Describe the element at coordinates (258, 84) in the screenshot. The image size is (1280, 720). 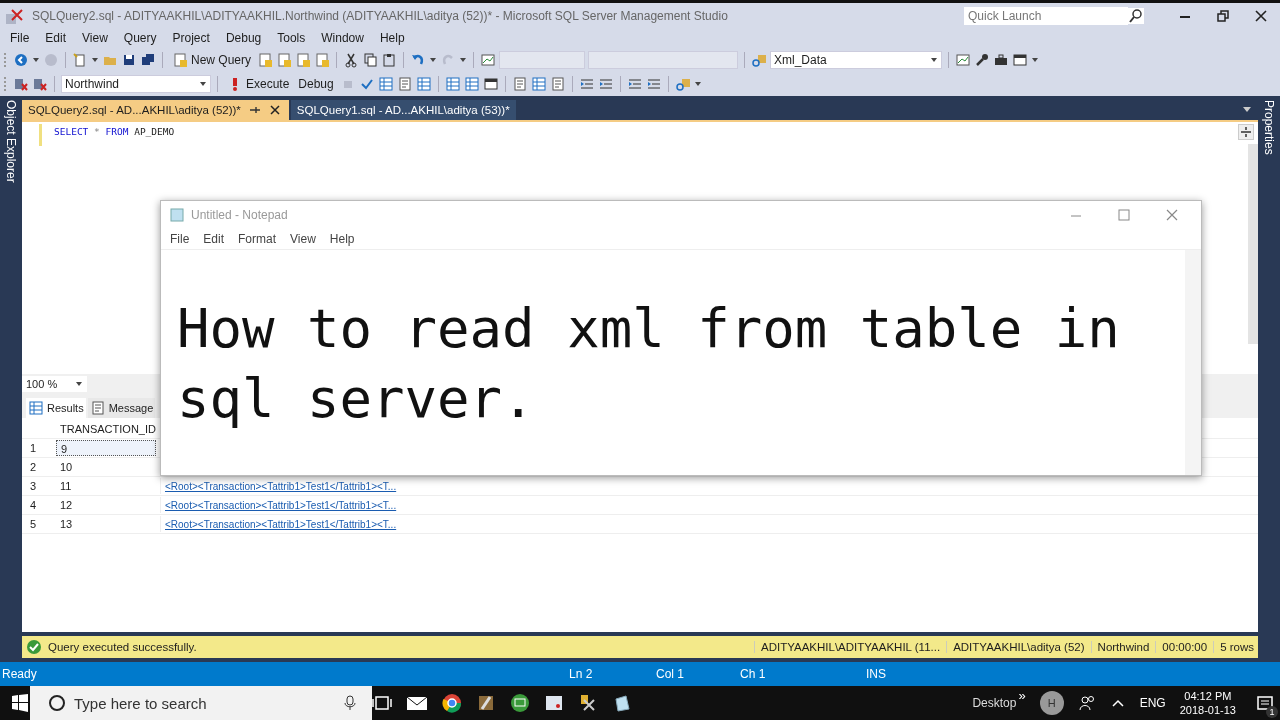
I see `execute-button: Execute` at that location.